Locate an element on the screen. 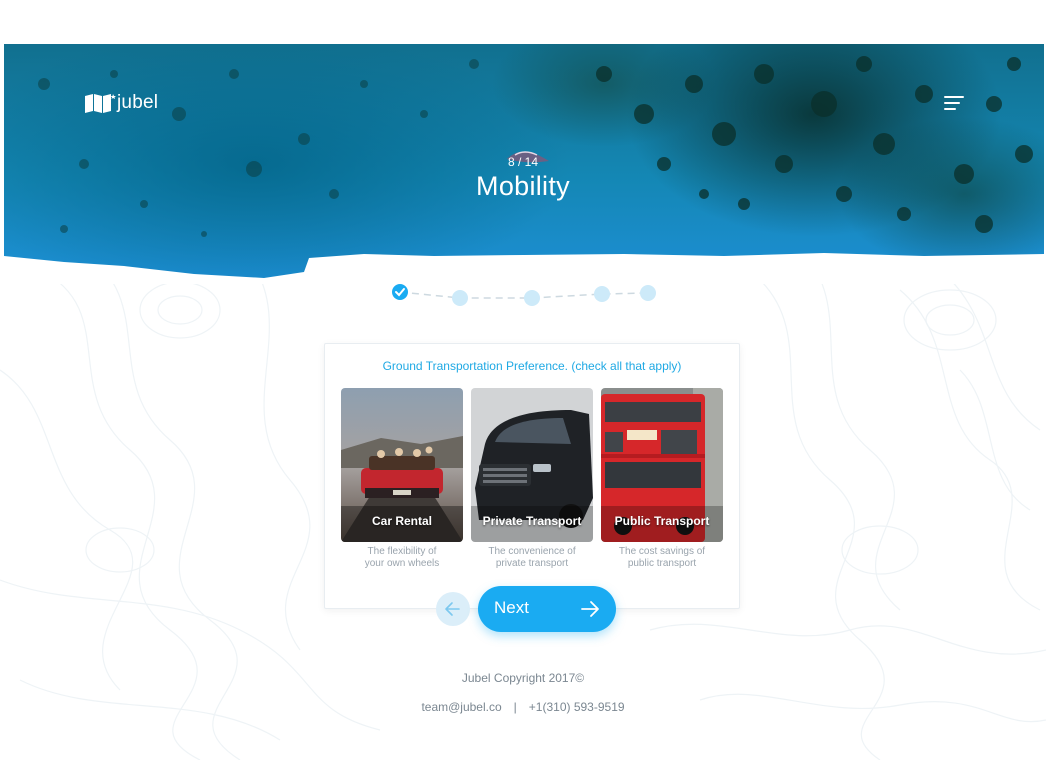  footer-phone-link: +1(310) 593-9519 is located at coordinates (577, 707).